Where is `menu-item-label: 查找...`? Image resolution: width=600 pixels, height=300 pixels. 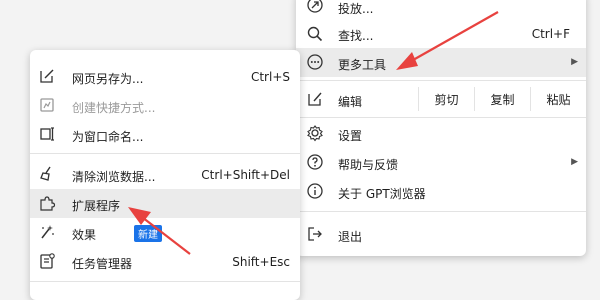
menu-item-label: 查找... is located at coordinates (356, 36).